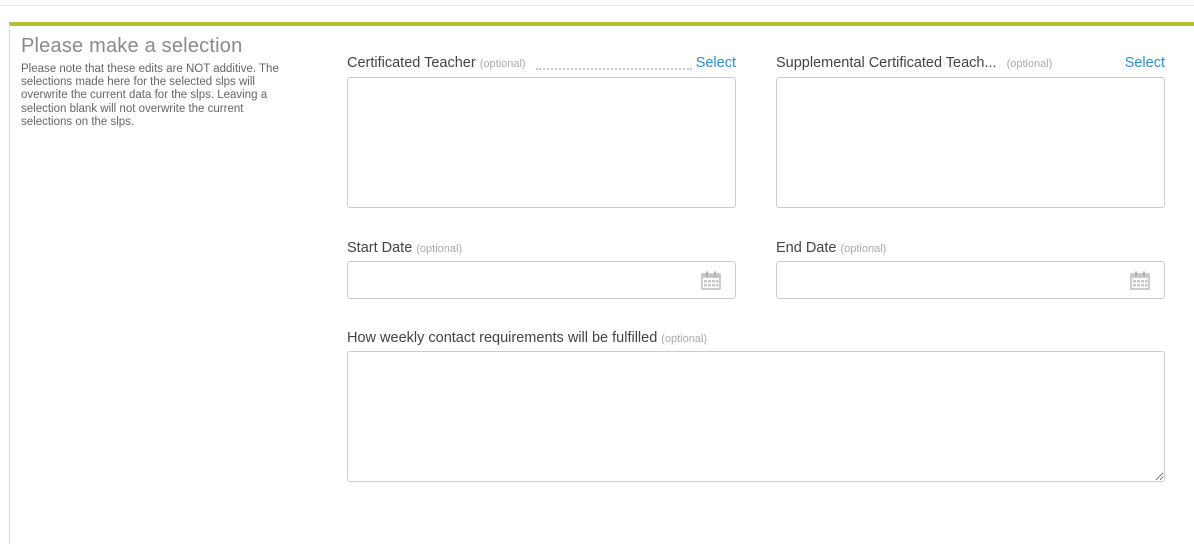  What do you see at coordinates (806, 248) in the screenshot?
I see `end-date-label: End Date` at bounding box center [806, 248].